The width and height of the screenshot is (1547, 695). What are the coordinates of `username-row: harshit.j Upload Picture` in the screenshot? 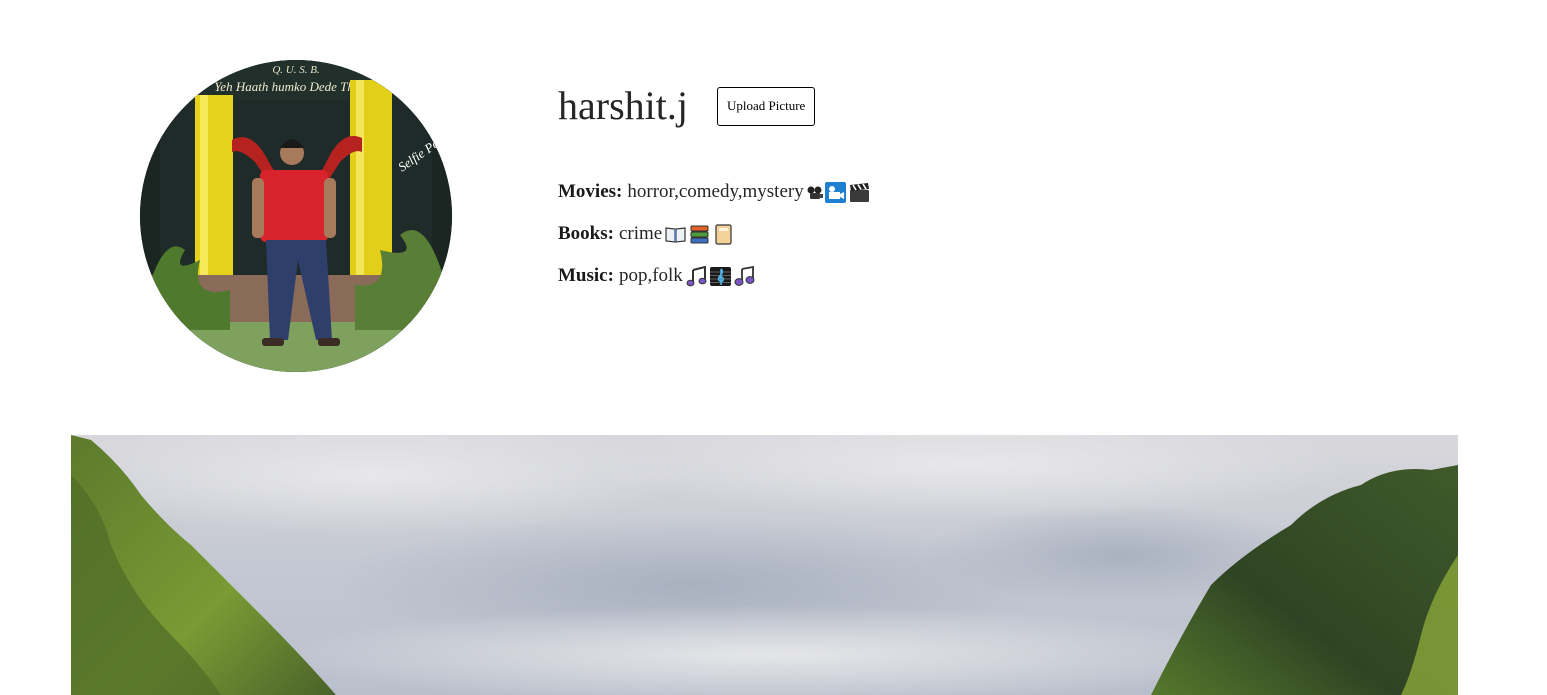 It's located at (687, 106).